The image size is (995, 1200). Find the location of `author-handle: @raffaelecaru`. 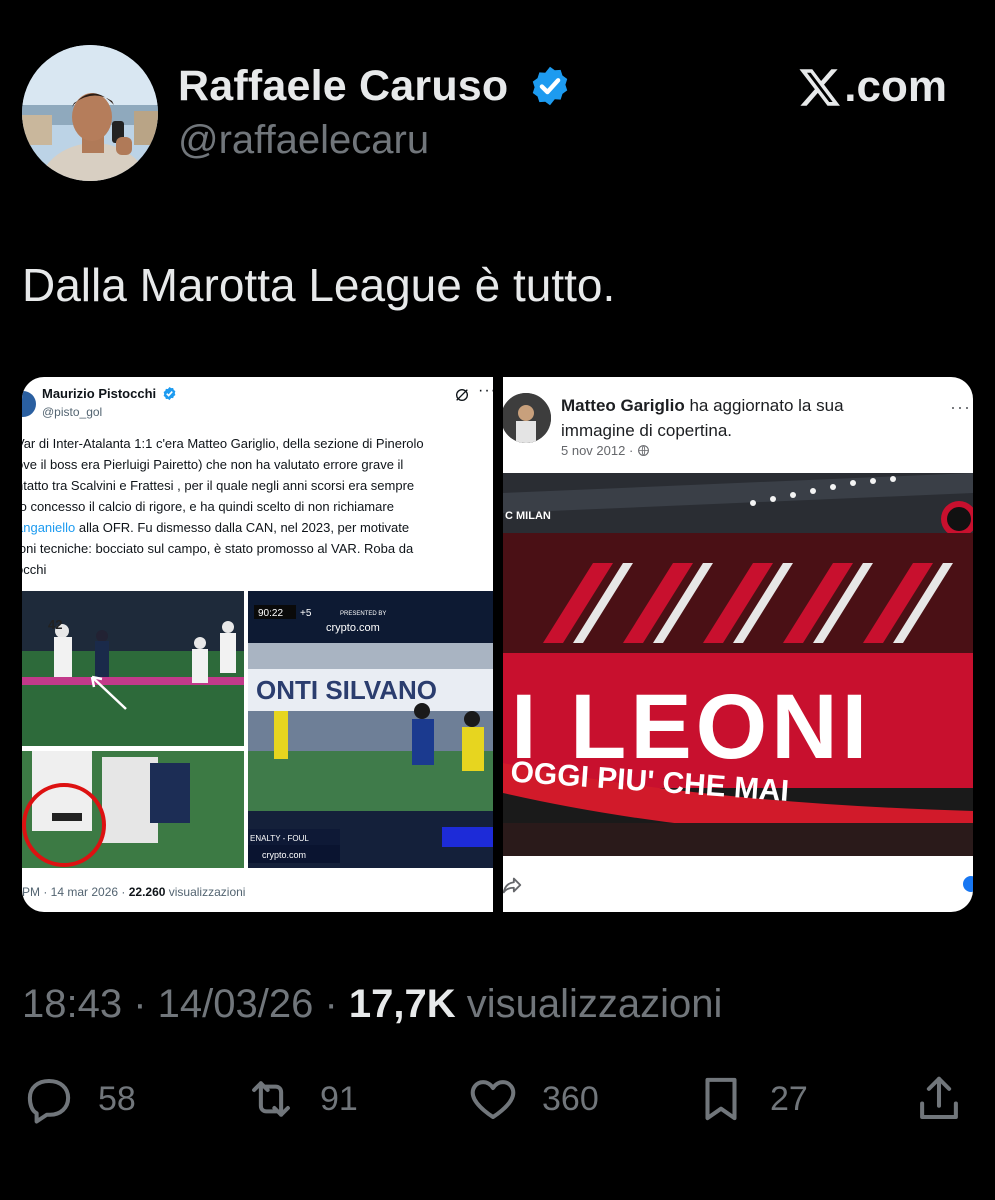

author-handle: @raffaelecaru is located at coordinates (303, 140).